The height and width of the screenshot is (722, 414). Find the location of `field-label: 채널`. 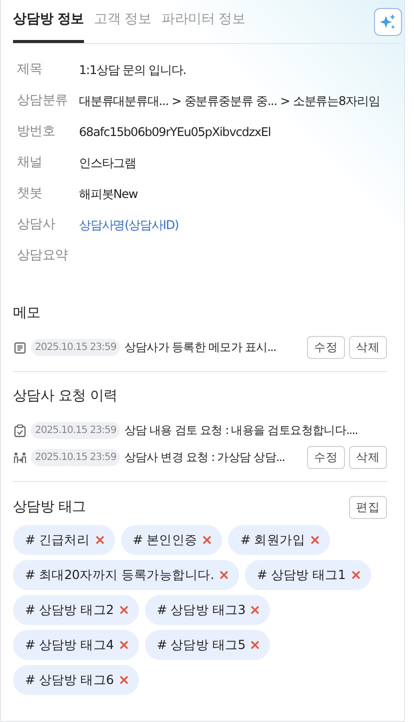

field-label: 채널 is located at coordinates (30, 163).